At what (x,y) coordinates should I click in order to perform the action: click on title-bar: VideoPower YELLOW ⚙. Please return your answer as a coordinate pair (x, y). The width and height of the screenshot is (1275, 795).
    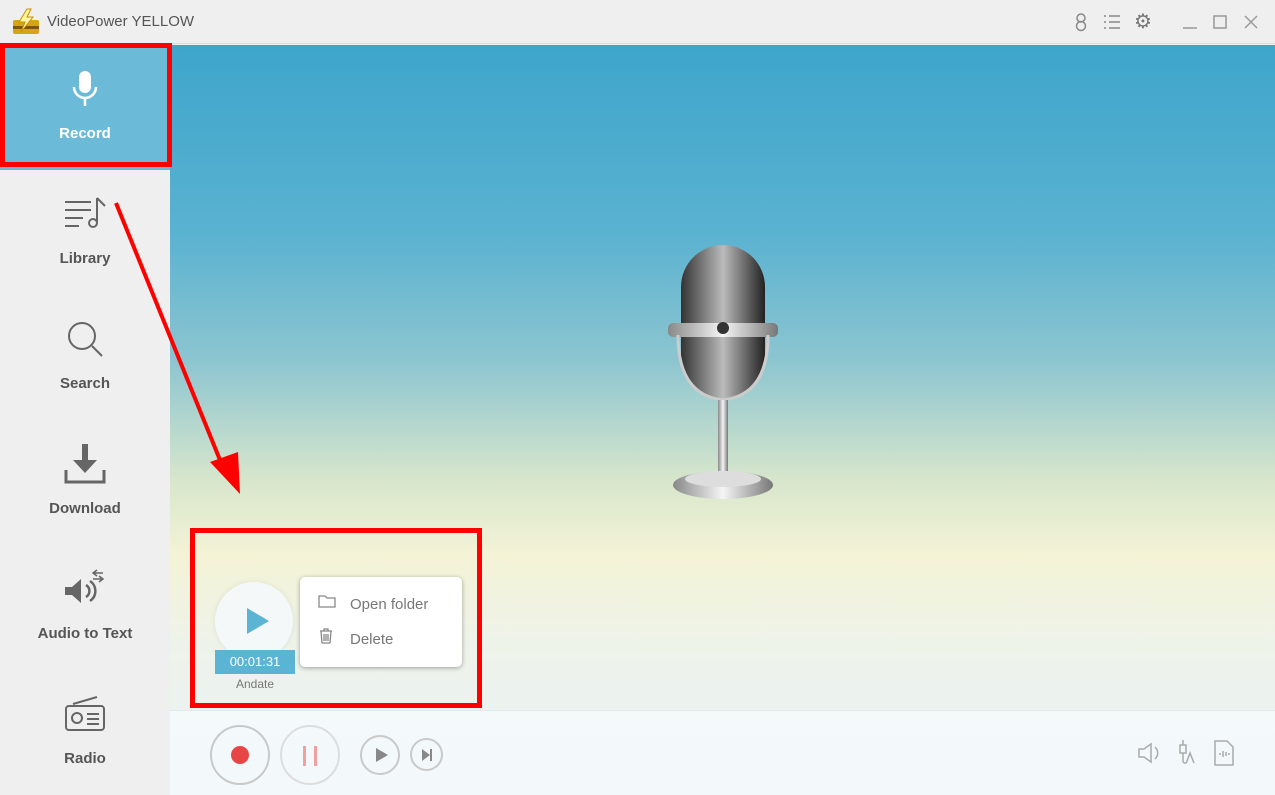
    Looking at the image, I should click on (637, 22).